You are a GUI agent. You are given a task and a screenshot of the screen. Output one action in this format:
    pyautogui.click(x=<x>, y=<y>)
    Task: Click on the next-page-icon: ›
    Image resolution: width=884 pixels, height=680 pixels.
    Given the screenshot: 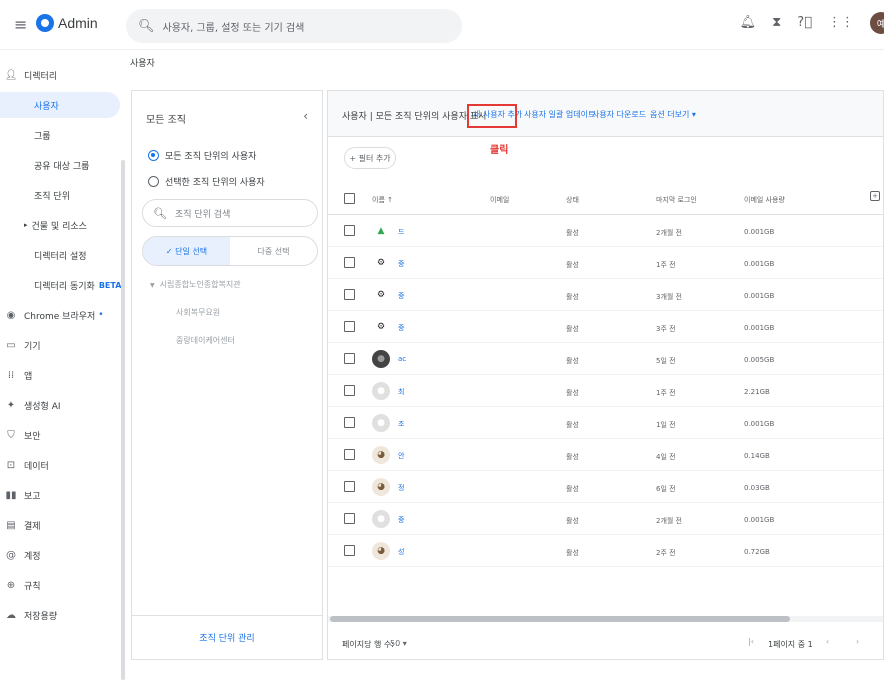 What is the action you would take?
    pyautogui.click(x=857, y=641)
    